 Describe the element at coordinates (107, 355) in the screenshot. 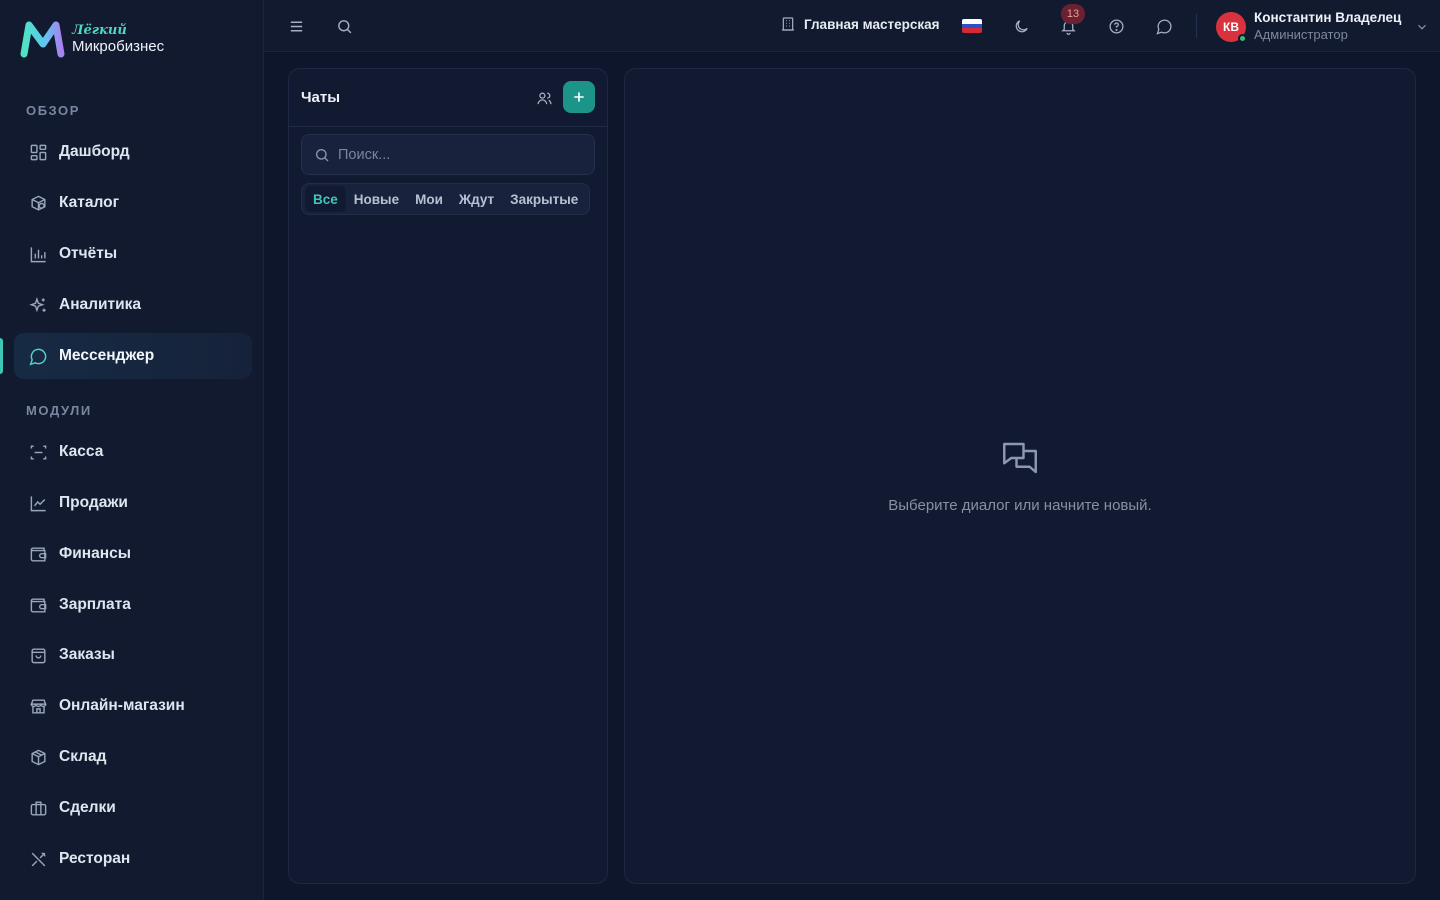

I see `sidebar-item-label: Мессенджер` at that location.